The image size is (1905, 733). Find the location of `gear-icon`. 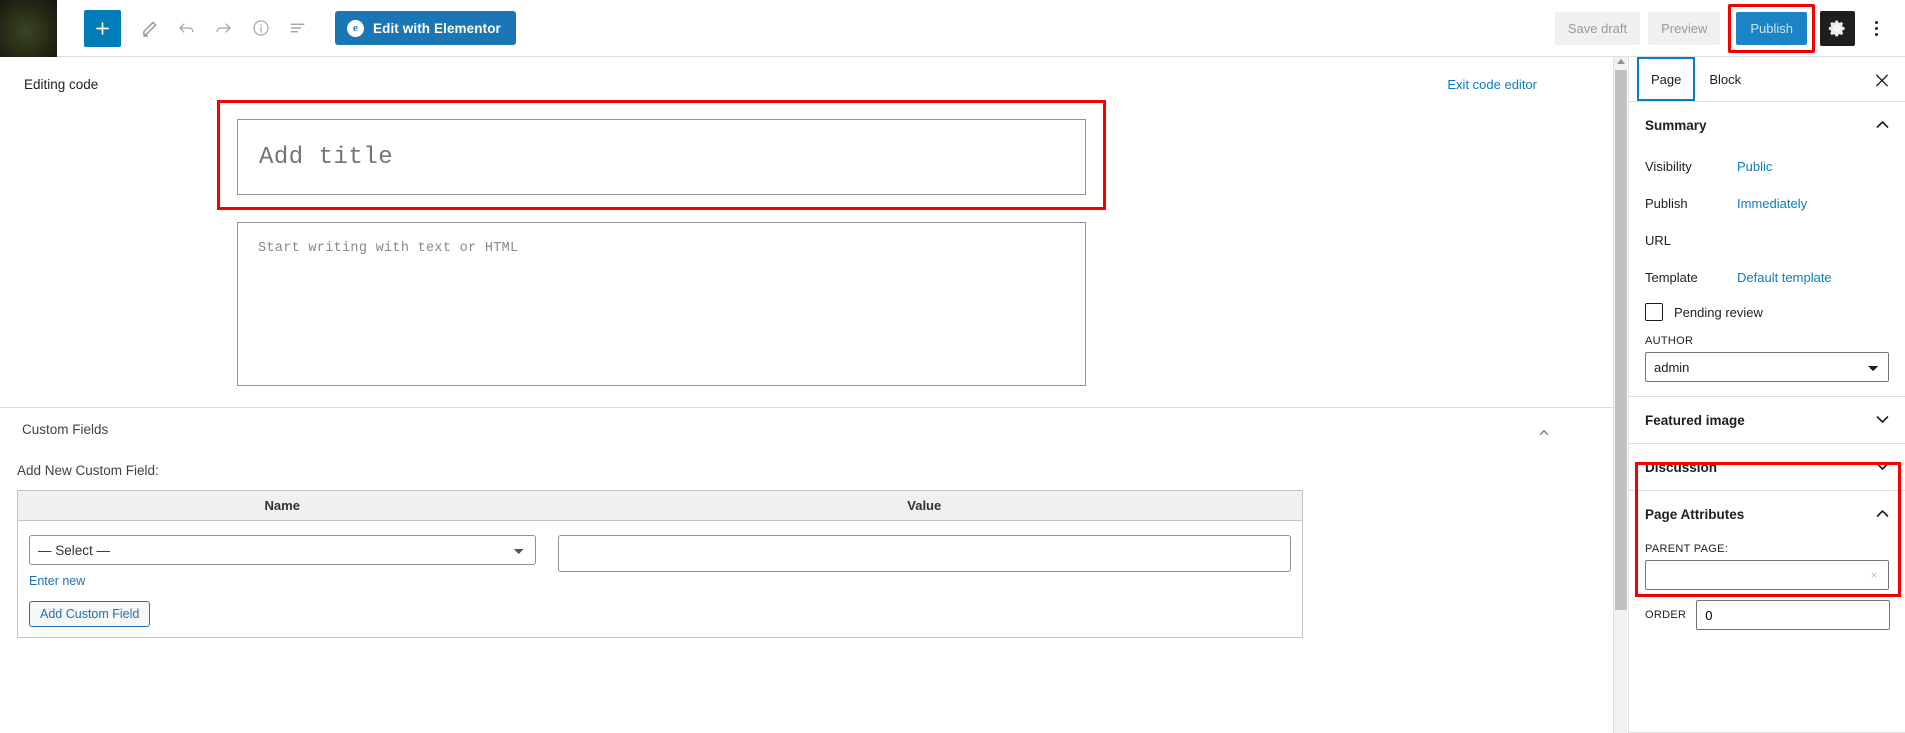

gear-icon is located at coordinates (1836, 28).